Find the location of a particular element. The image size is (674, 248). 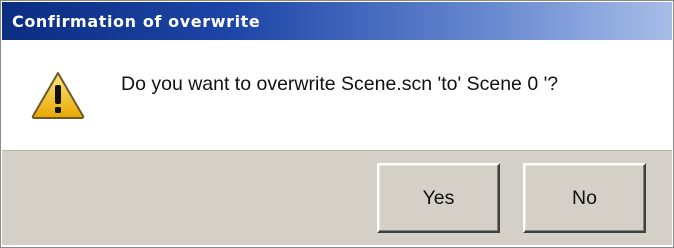

warning-icon is located at coordinates (58, 95).